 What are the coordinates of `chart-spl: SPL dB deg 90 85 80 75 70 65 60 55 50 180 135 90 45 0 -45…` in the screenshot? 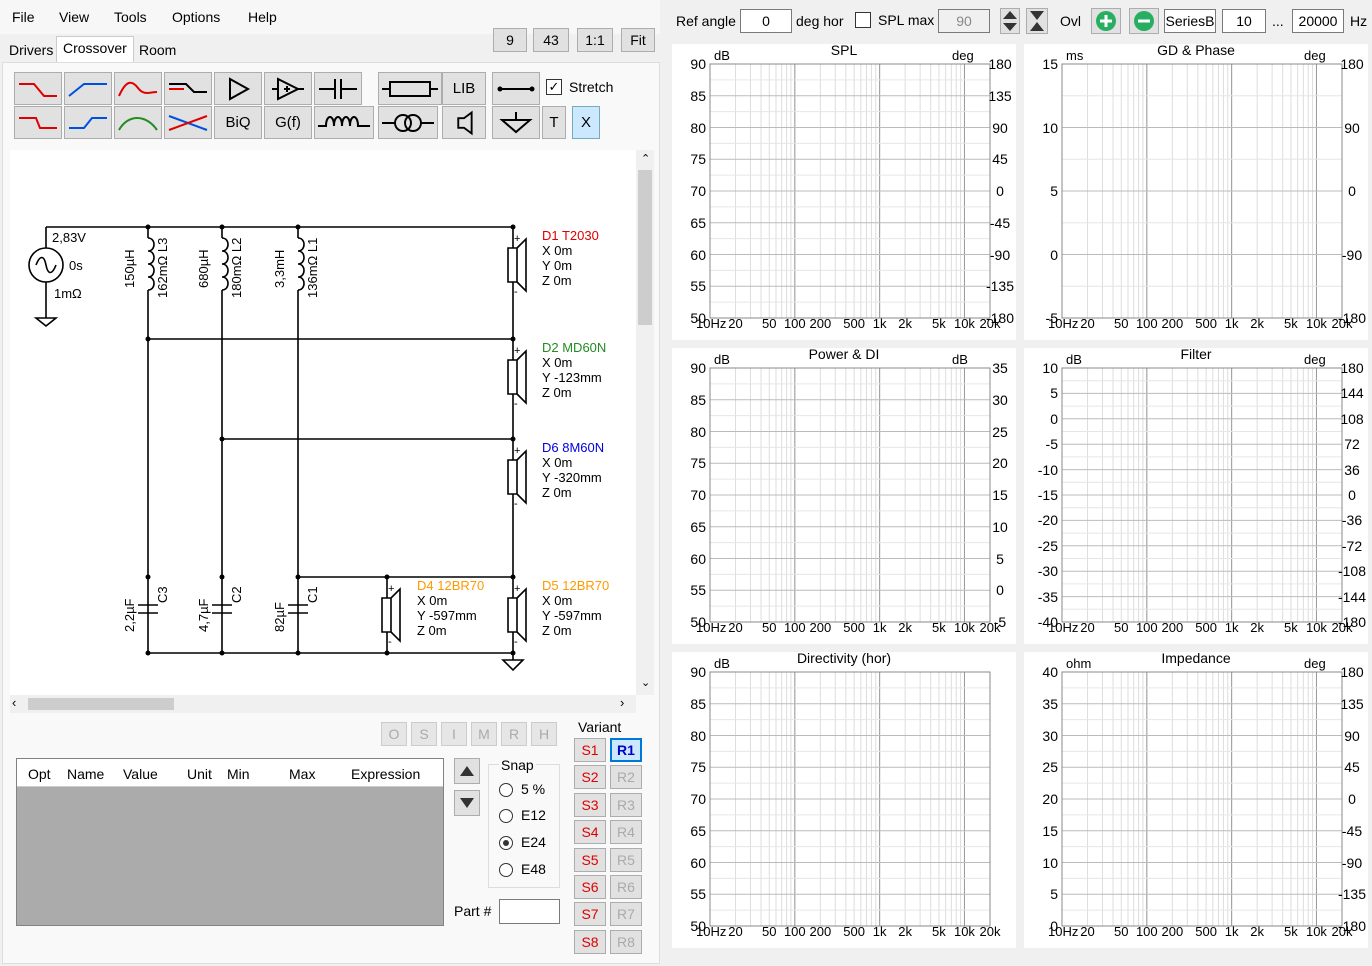 It's located at (844, 191).